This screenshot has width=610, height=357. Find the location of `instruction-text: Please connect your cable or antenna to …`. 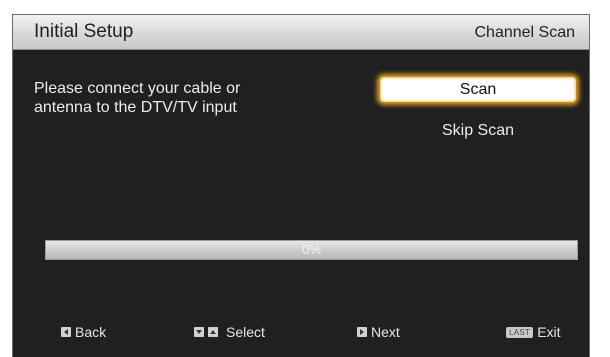

instruction-text: Please connect your cable or antenna to … is located at coordinates (184, 98).